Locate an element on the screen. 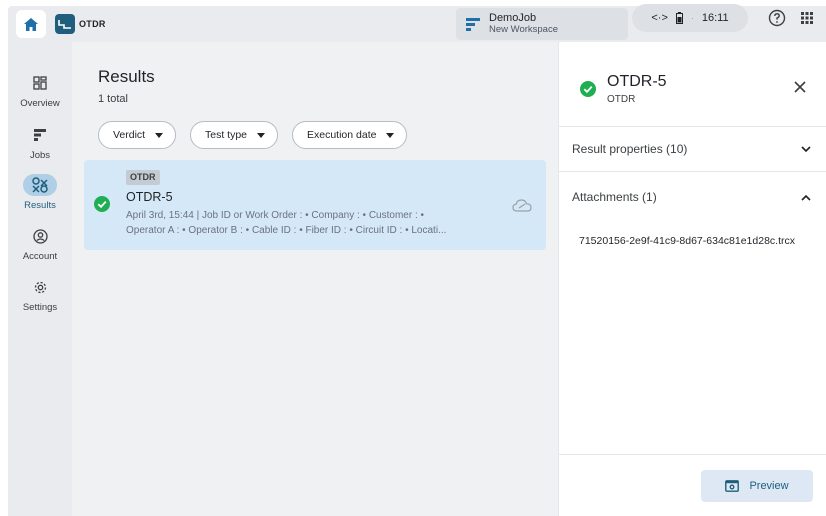  settings-icon is located at coordinates (40, 287).